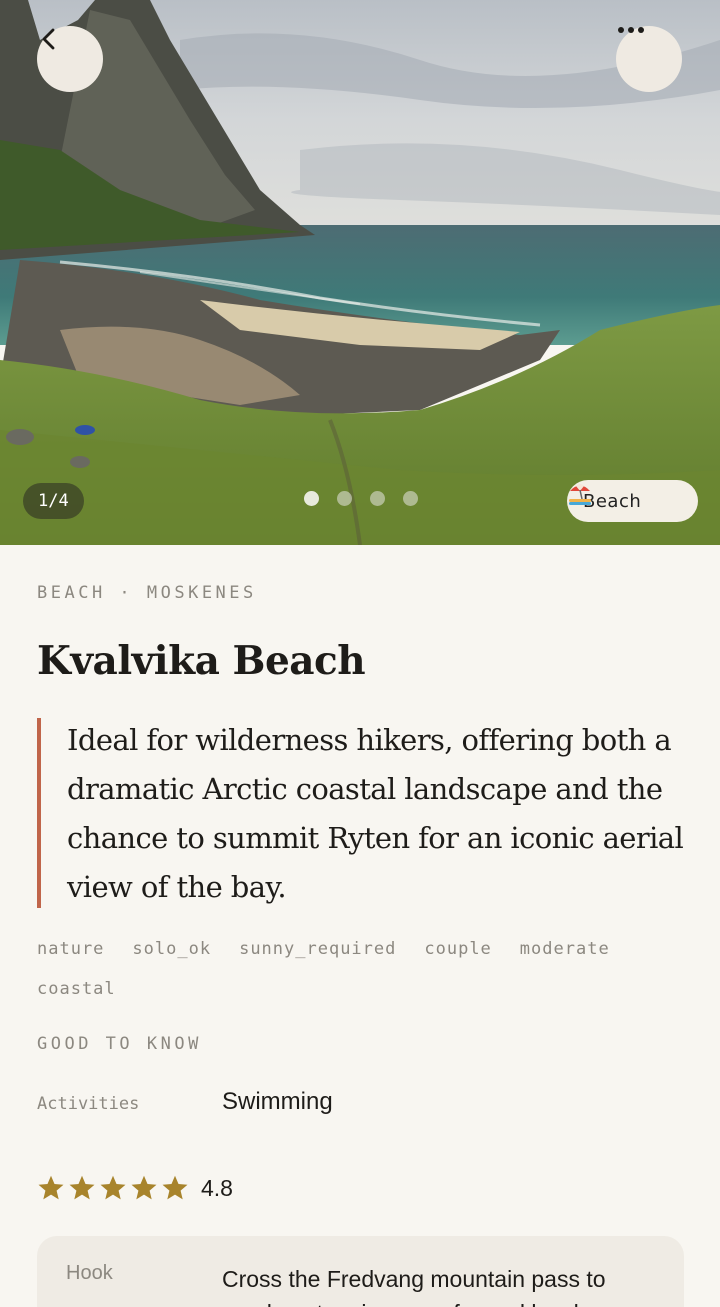 This screenshot has width=720, height=1307. Describe the element at coordinates (53, 501) in the screenshot. I see `photo-counter: 1/4` at that location.